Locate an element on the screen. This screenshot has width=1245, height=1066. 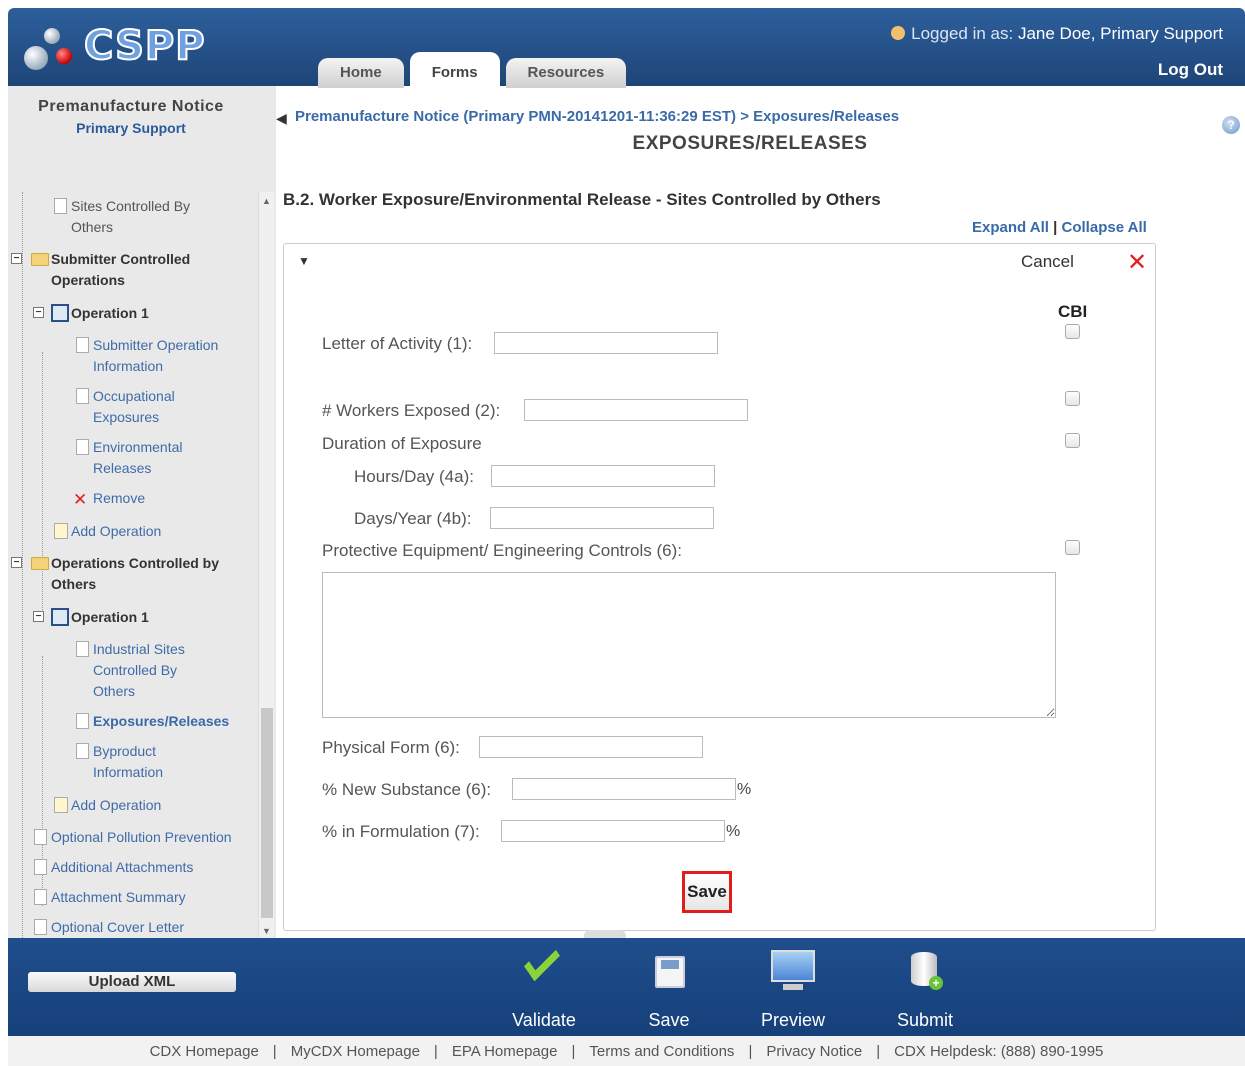
tab-forms: Forms is located at coordinates (454, 70).